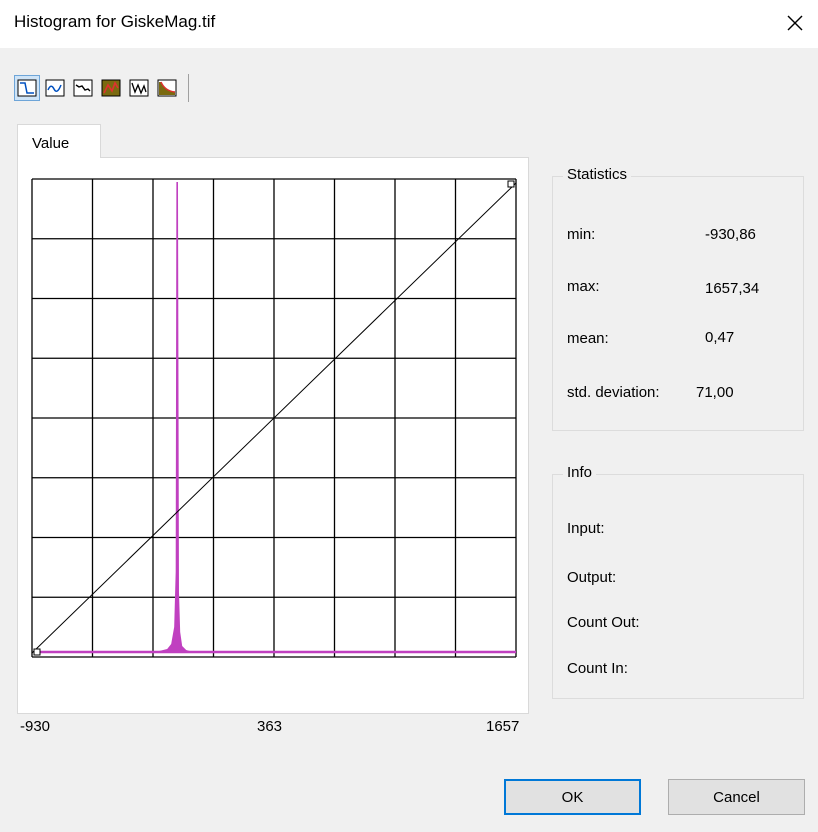  I want to click on tool-log, so click(167, 88).